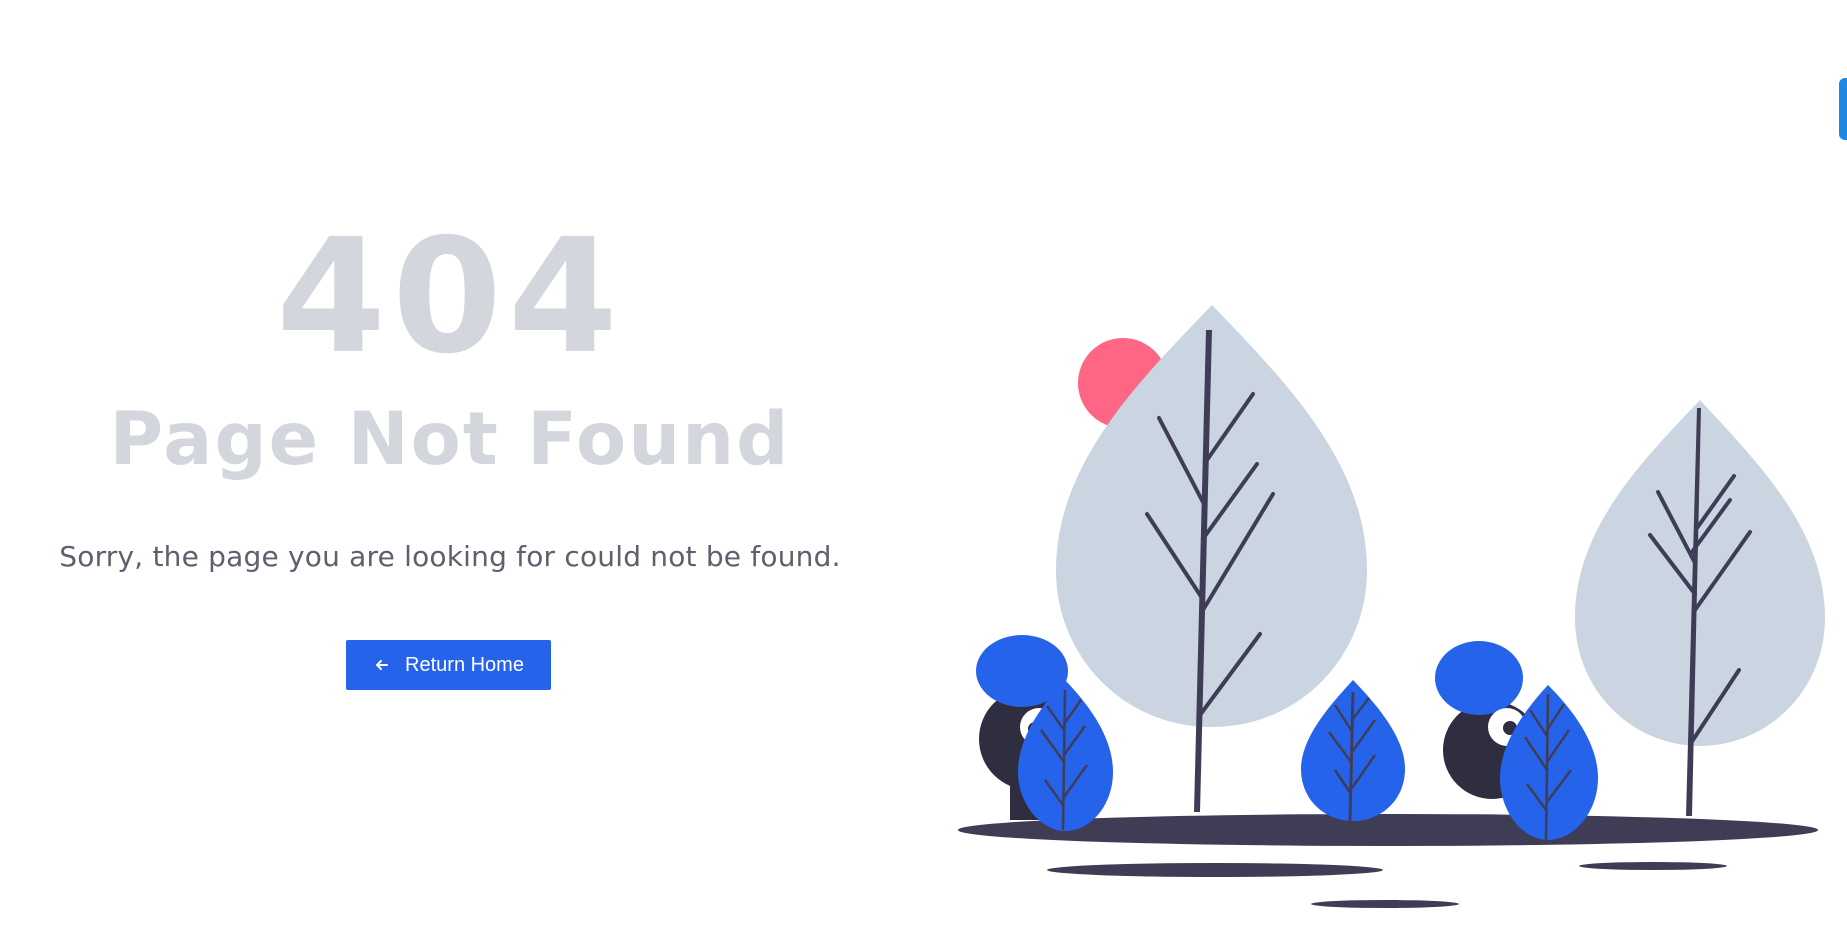  What do you see at coordinates (1700, 608) in the screenshot?
I see `tree-right` at bounding box center [1700, 608].